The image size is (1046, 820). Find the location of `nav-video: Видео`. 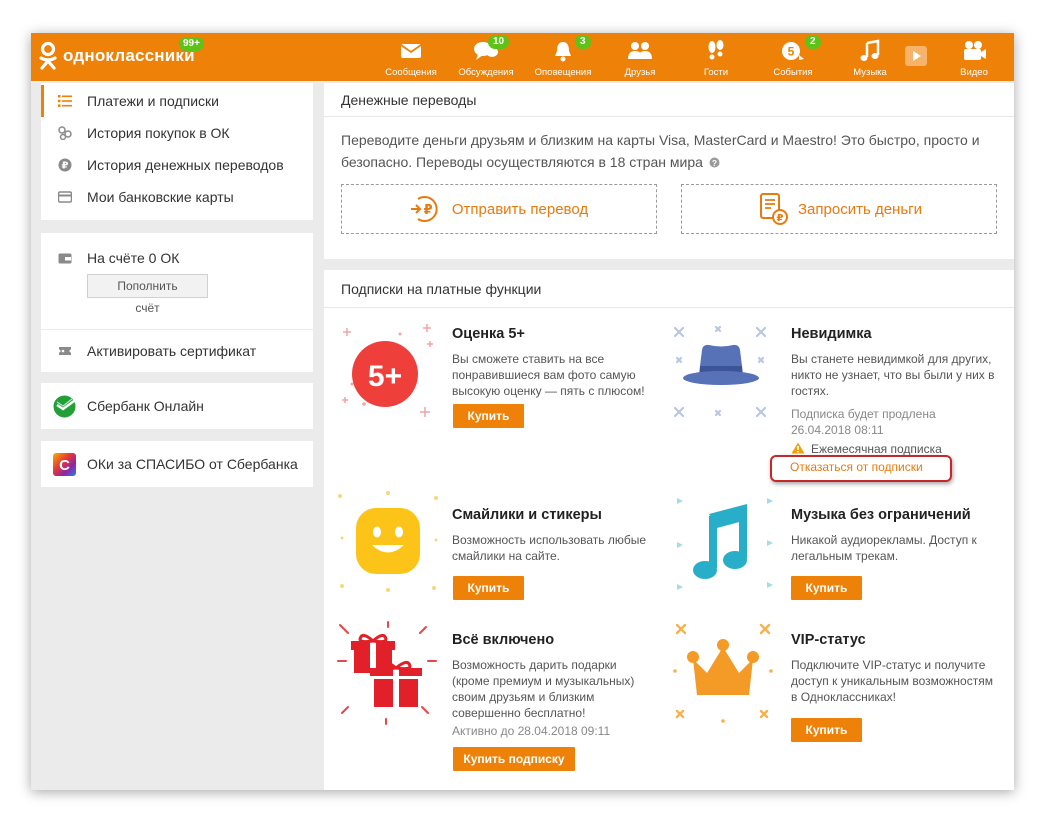

nav-video: Видео is located at coordinates (974, 57).